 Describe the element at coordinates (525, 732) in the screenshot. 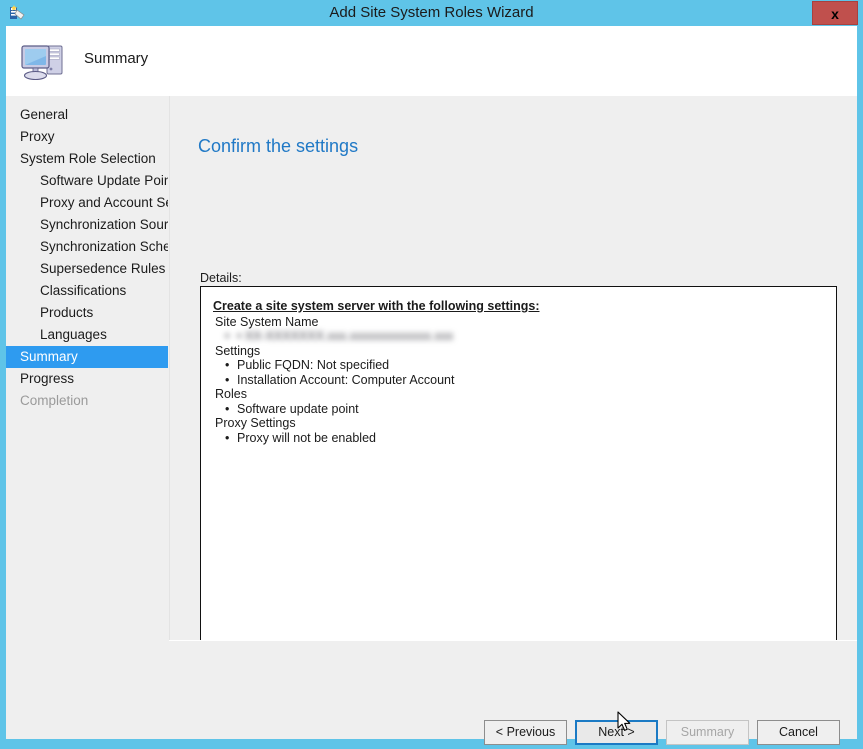

I see `previous-button: < Previous` at that location.